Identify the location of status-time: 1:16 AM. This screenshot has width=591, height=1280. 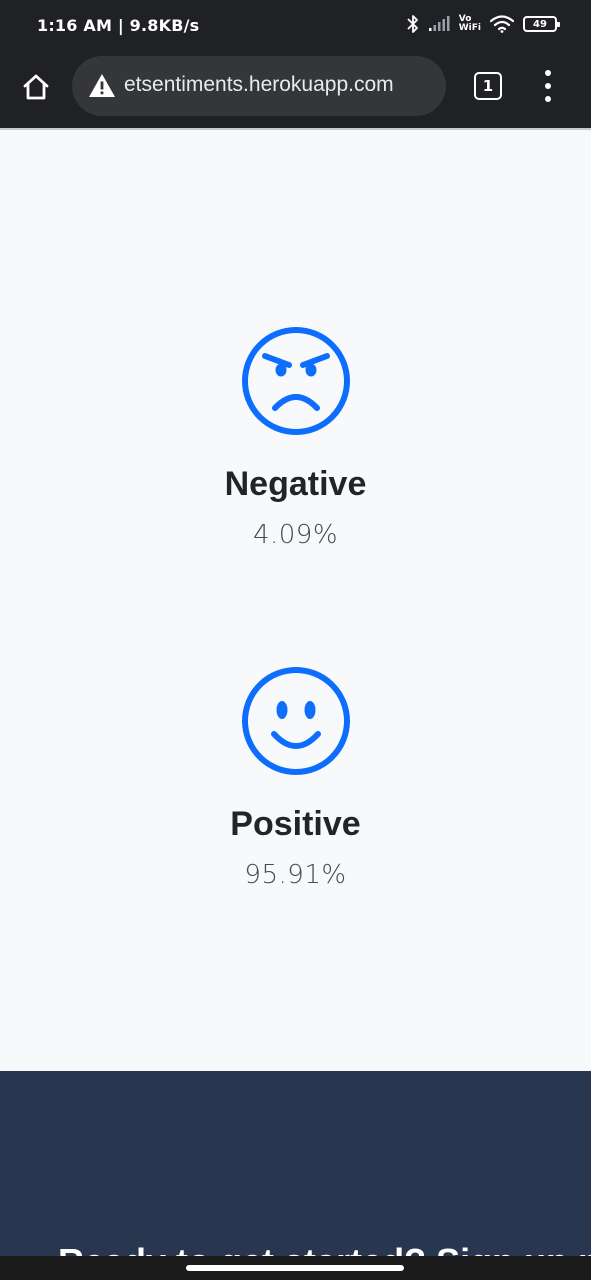
(75, 25).